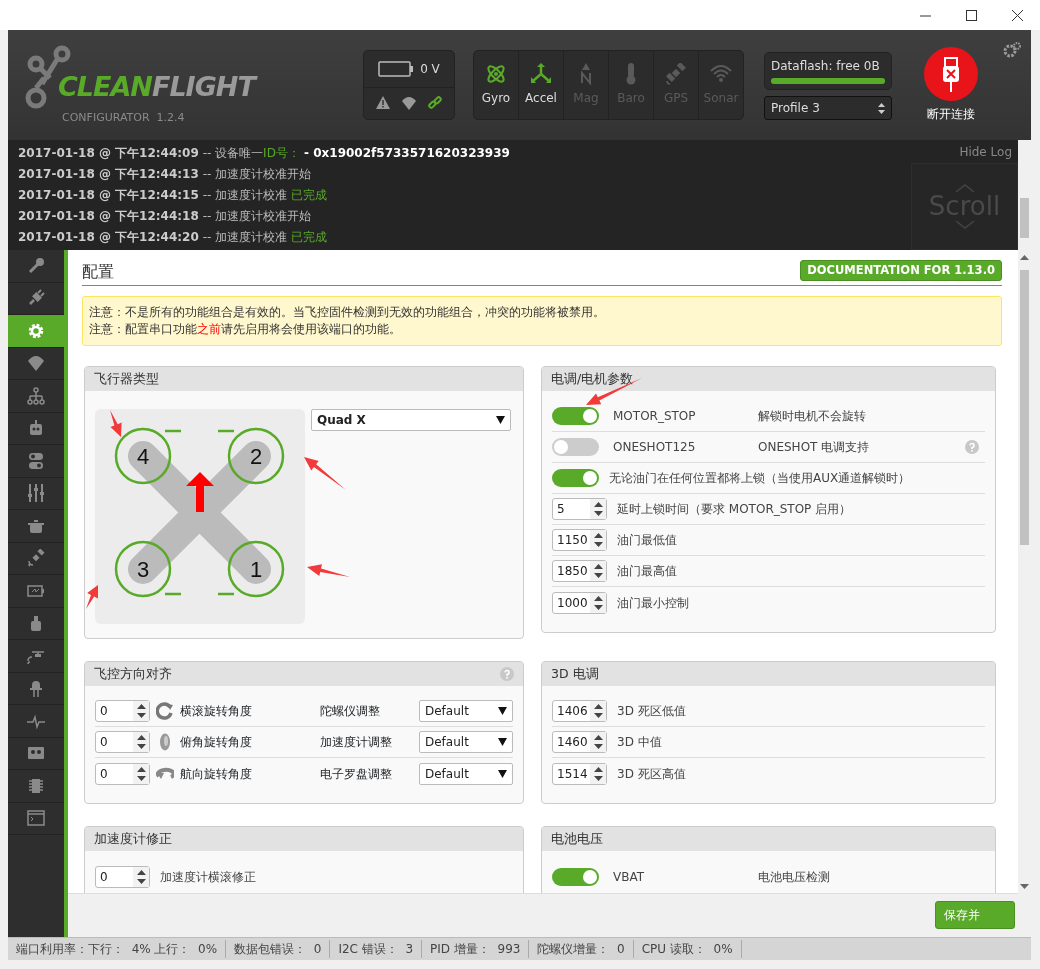 This screenshot has height=969, width=1040. What do you see at coordinates (687, 949) in the screenshot?
I see `status-text: CPU 读取： 0%` at bounding box center [687, 949].